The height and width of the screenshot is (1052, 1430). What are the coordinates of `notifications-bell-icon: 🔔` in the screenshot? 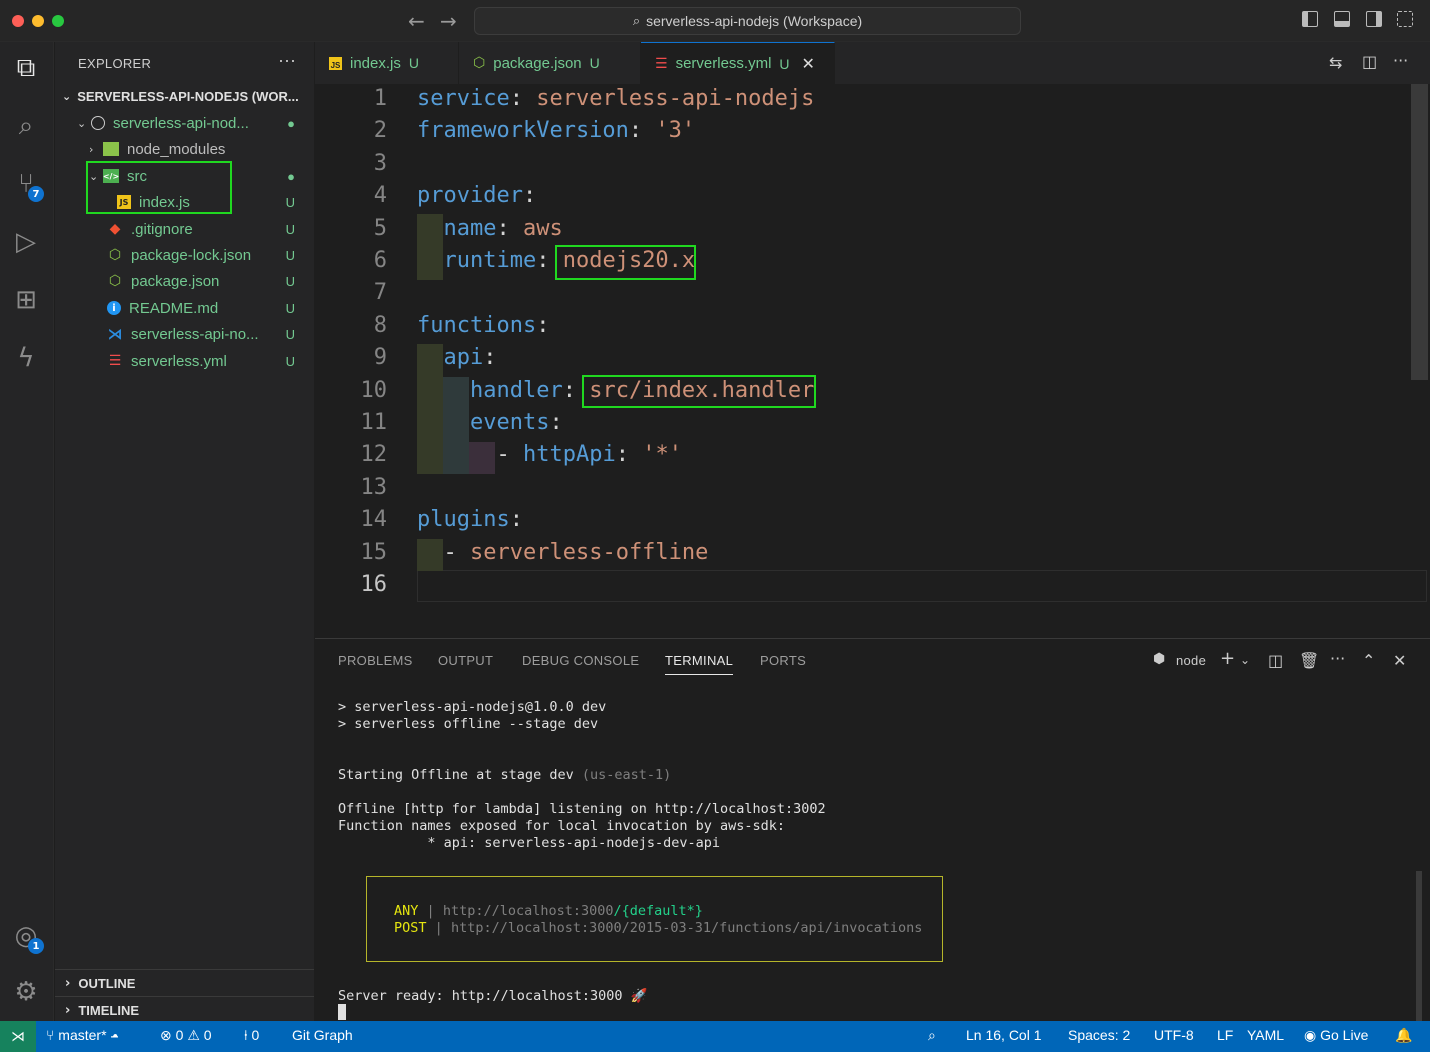 It's located at (1403, 1035).